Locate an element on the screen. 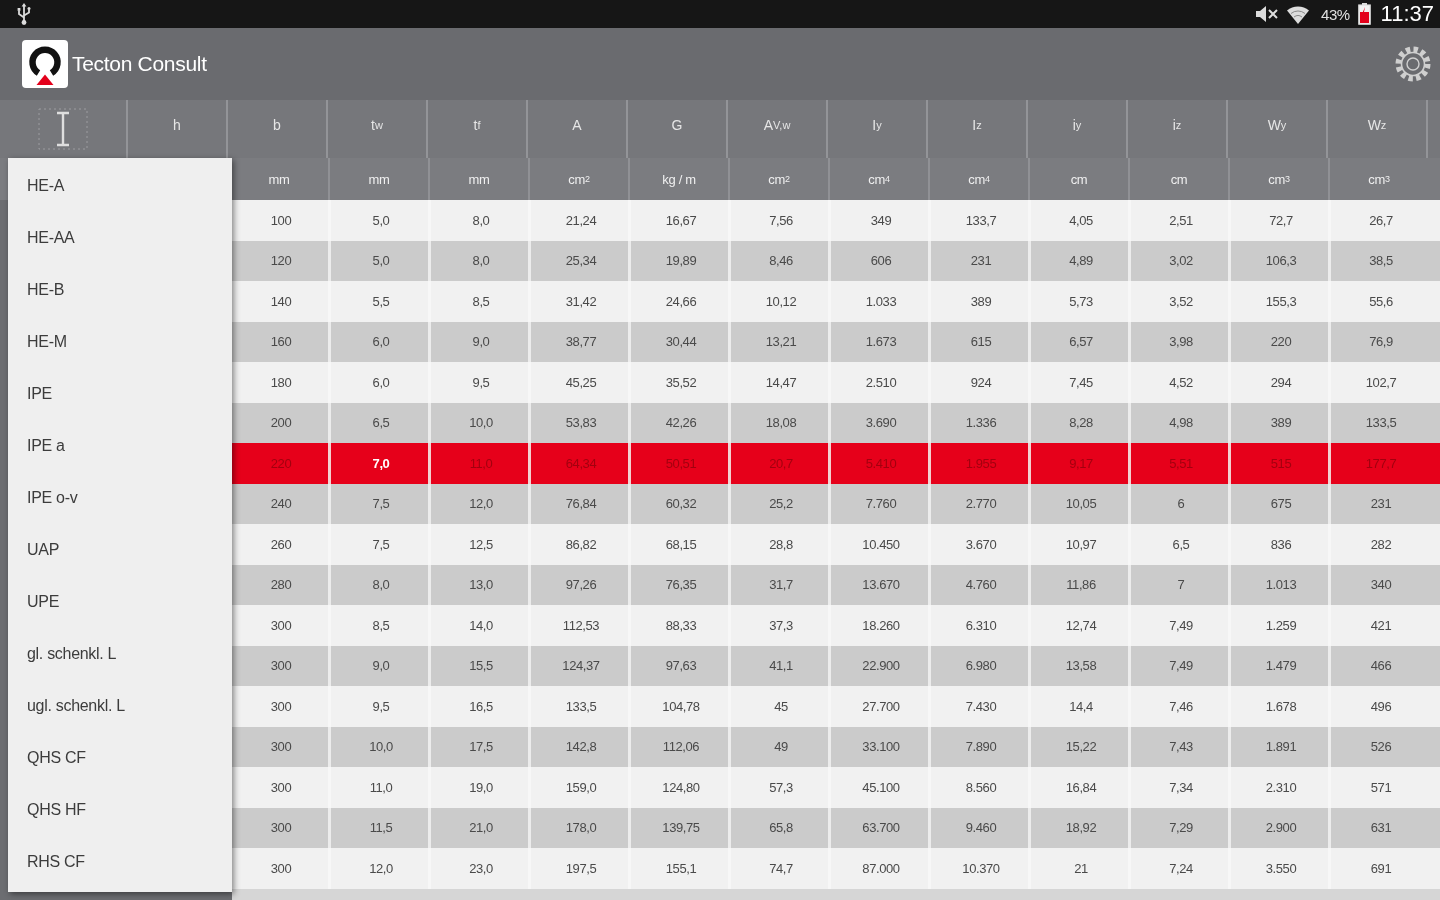  table-cell: 21 is located at coordinates (1078, 868).